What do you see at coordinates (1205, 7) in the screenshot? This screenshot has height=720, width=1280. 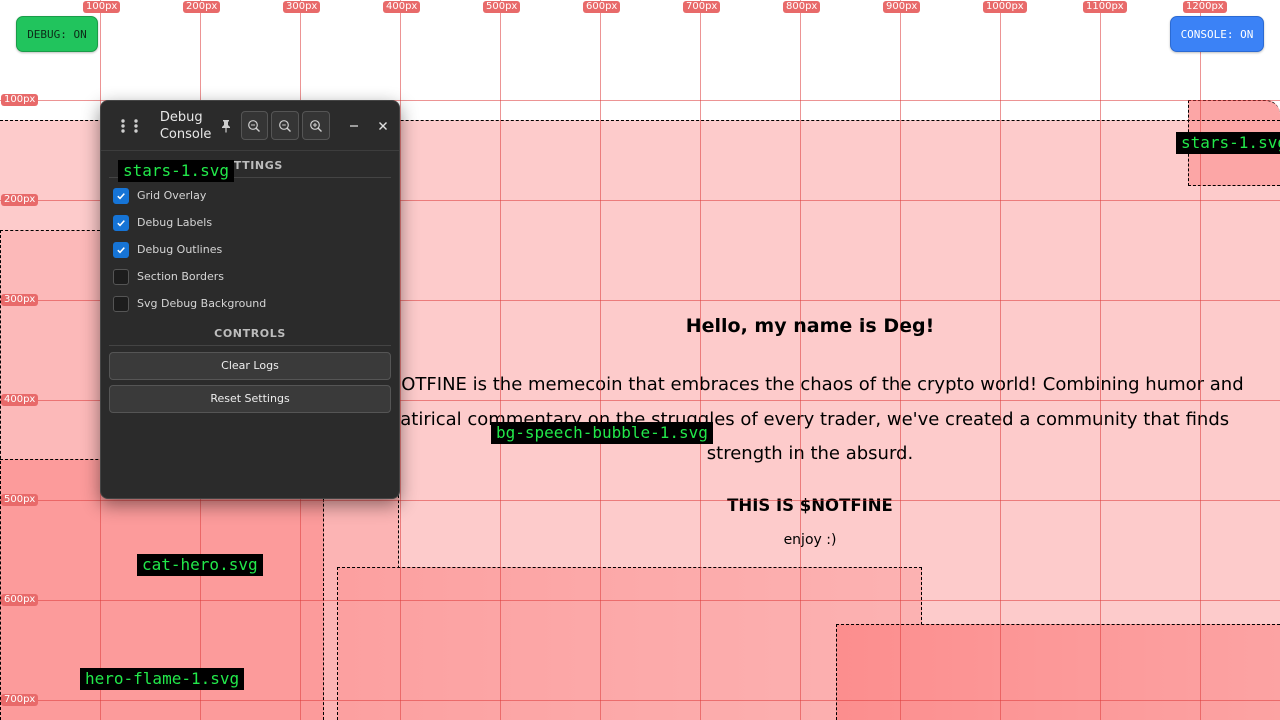 I see `grid-label-x: 1200px` at bounding box center [1205, 7].